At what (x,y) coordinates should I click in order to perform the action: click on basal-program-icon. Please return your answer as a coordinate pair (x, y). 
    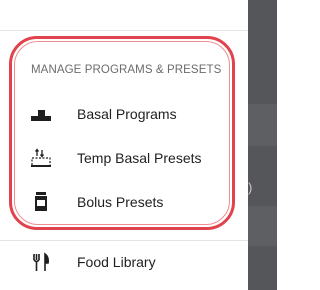
    Looking at the image, I should click on (41, 114).